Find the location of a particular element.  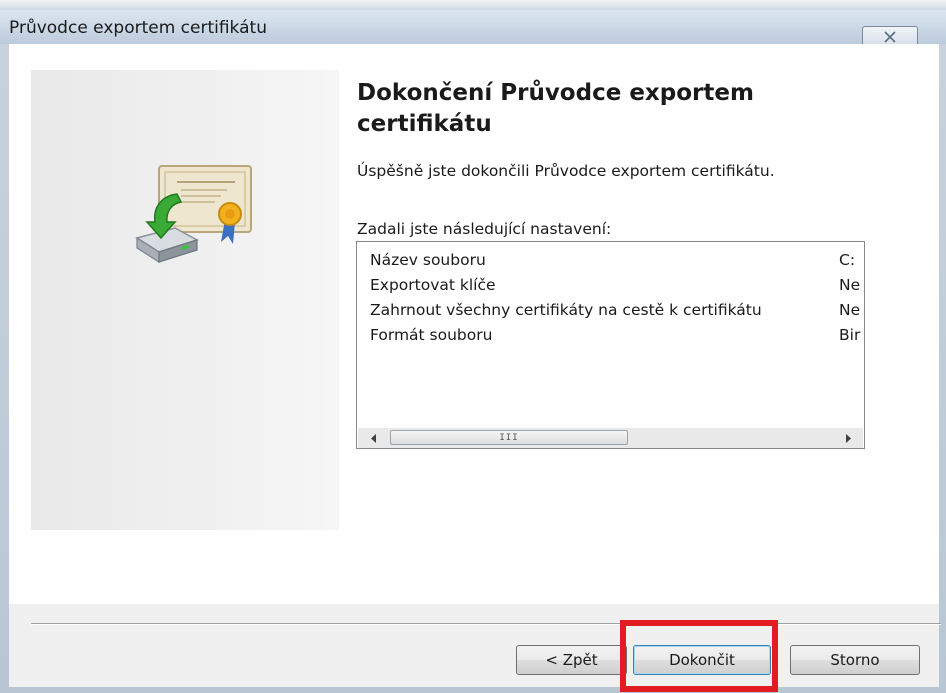

settings-label: Zadali jste následující nastavení: is located at coordinates (484, 229).